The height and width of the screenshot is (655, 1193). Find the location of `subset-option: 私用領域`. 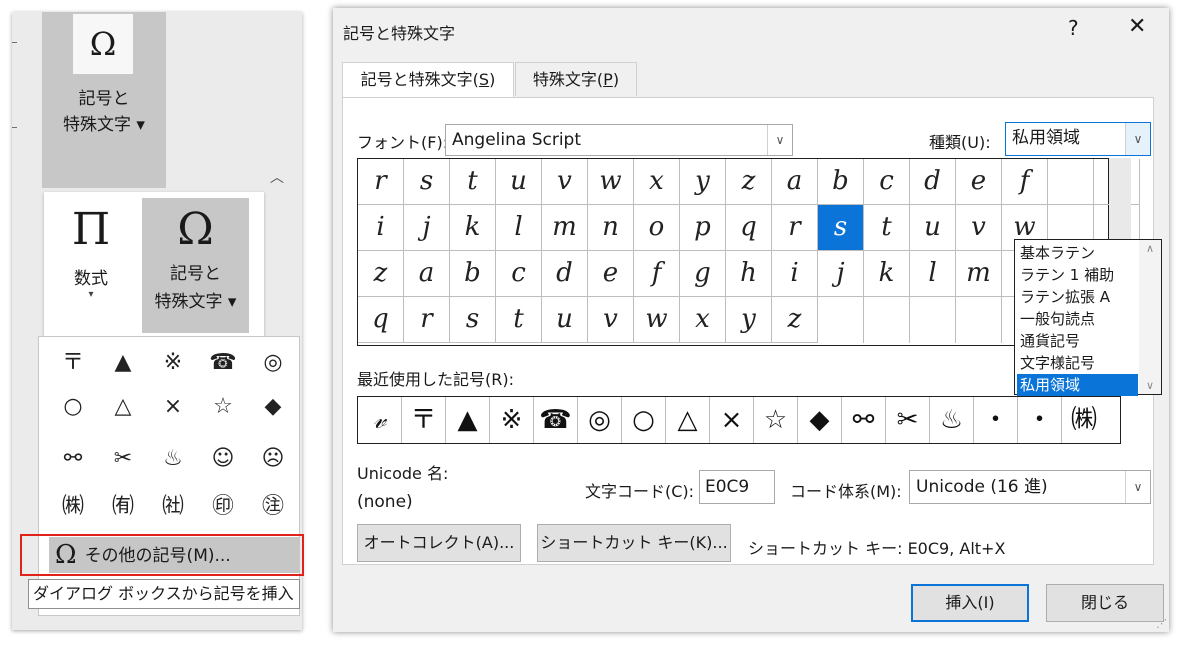

subset-option: 私用領域 is located at coordinates (1077, 385).